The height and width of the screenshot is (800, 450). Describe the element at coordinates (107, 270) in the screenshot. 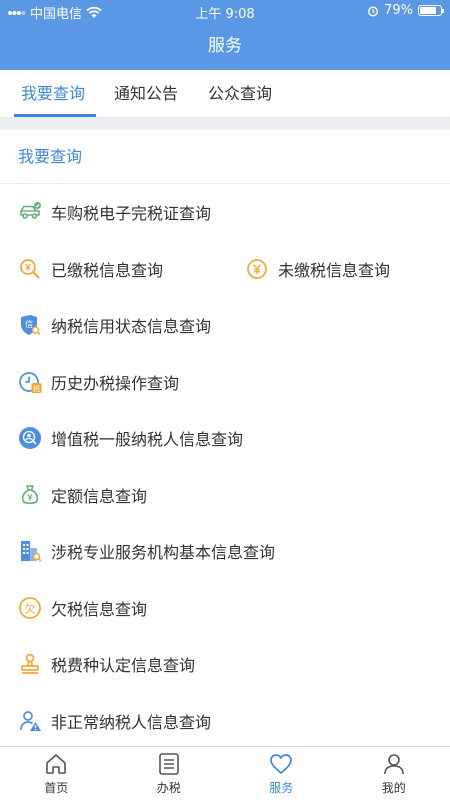

I see `item-label: 已缴税信息查询` at that location.